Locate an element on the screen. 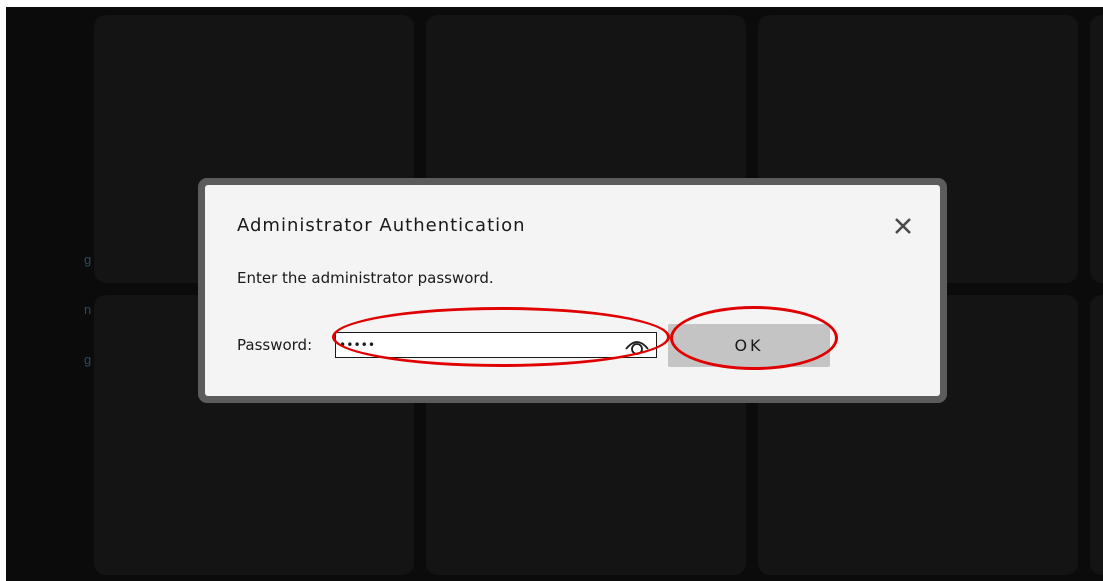 This screenshot has width=1103, height=581. password-field is located at coordinates (496, 345).